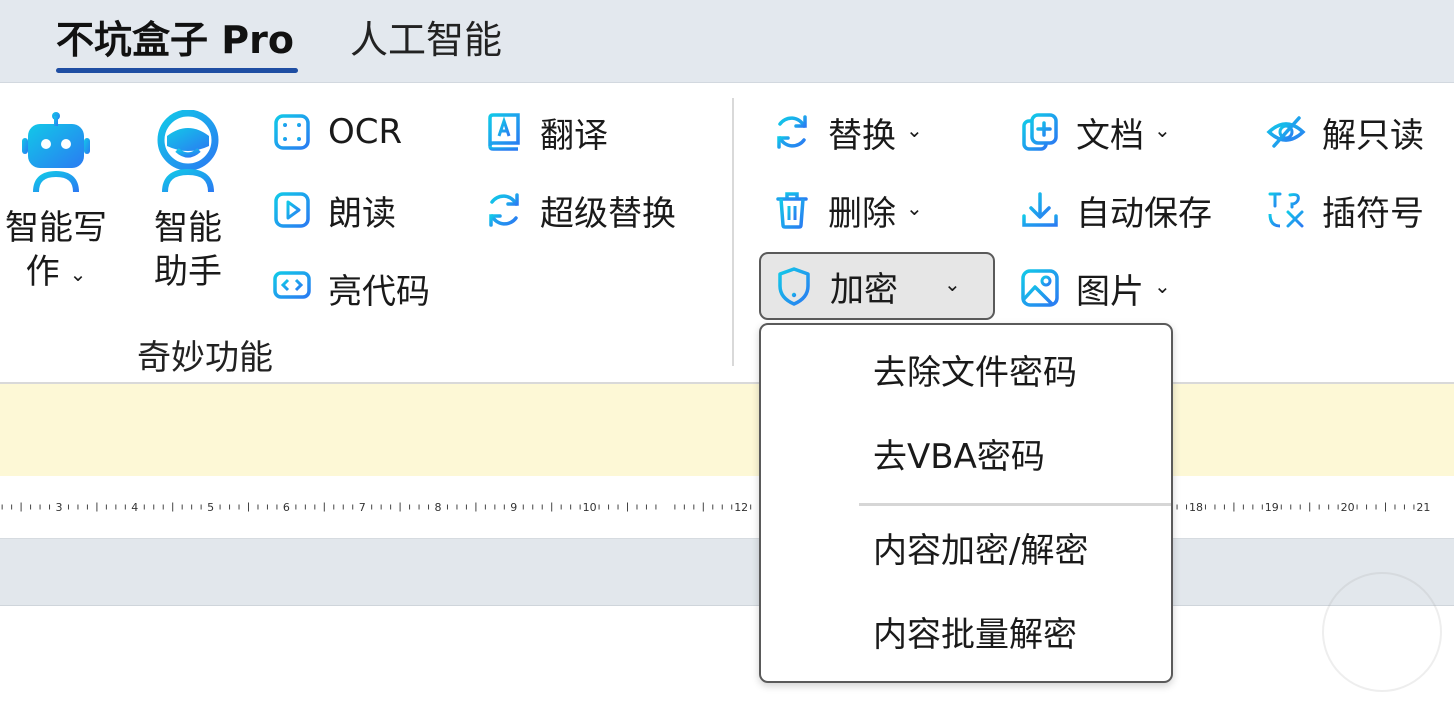 This screenshot has height=702, width=1454. Describe the element at coordinates (210, 507) in the screenshot. I see `ruler-label: 5` at that location.